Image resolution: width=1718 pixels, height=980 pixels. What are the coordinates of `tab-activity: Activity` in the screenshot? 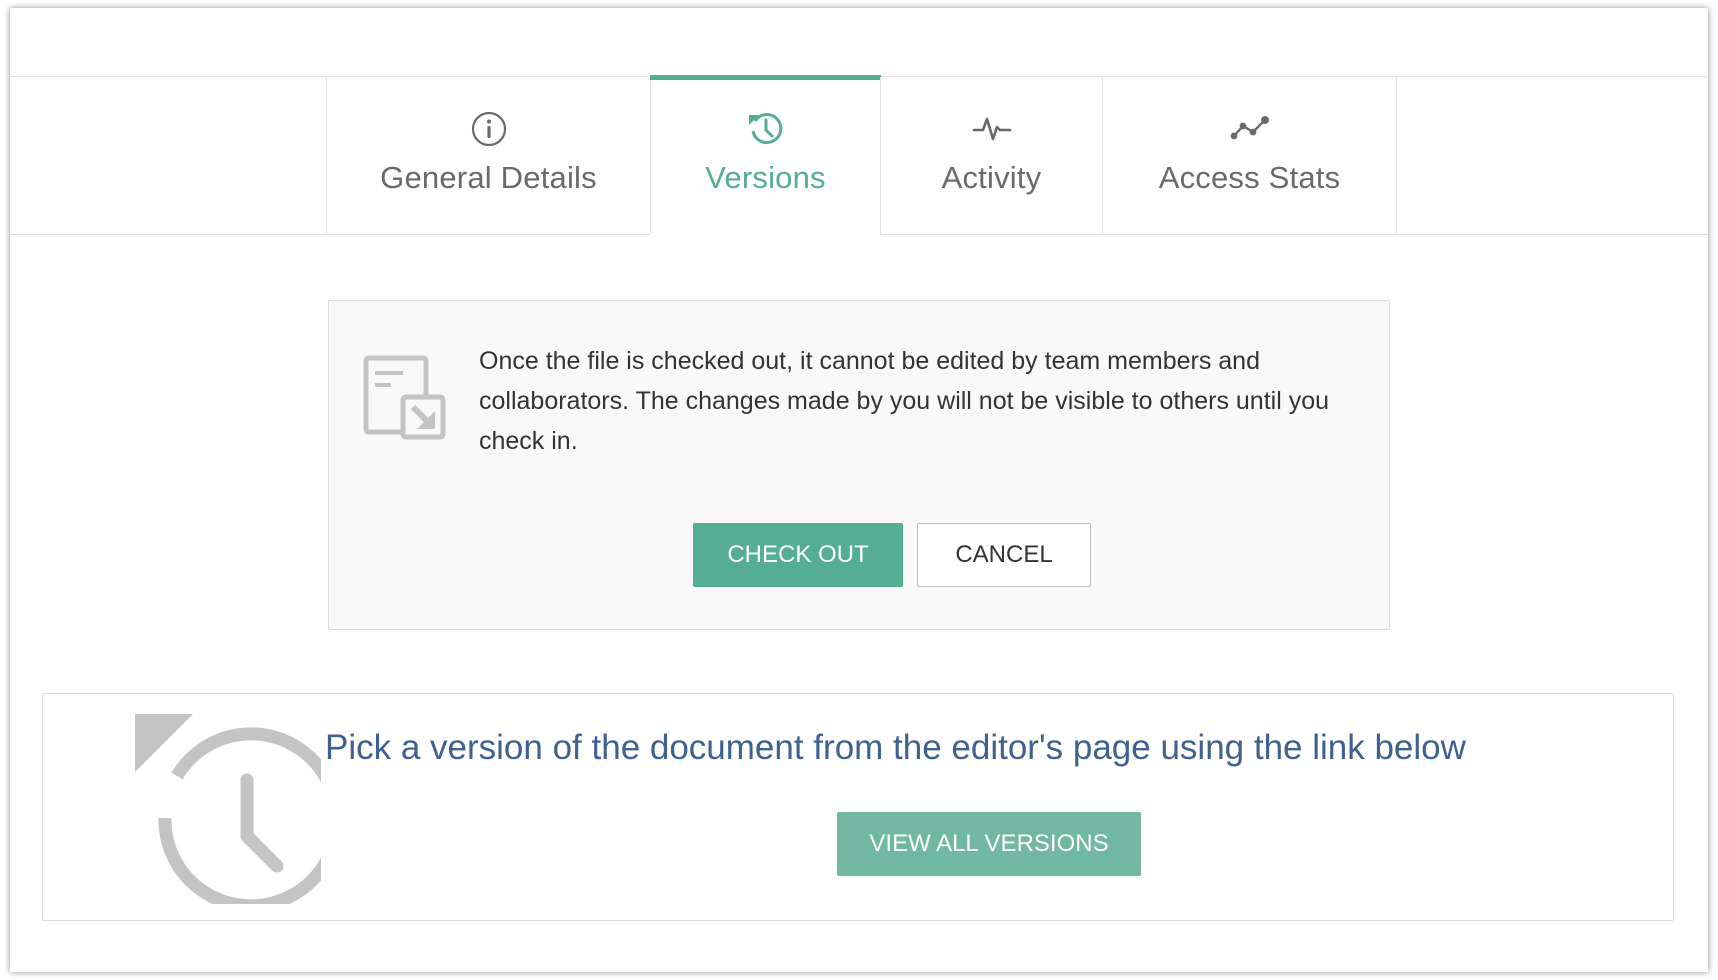 It's located at (991, 155).